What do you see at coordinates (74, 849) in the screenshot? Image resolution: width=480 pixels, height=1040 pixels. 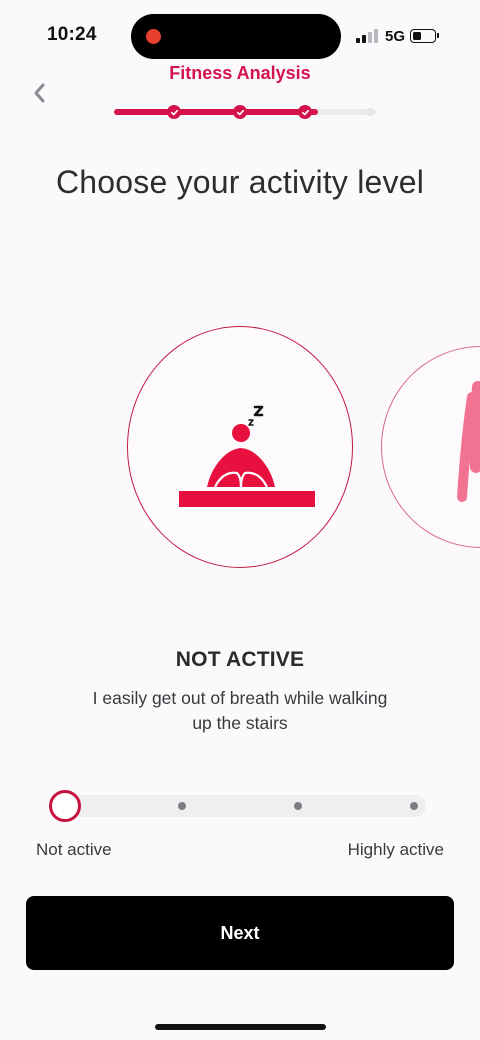 I see `slider-min-label: Not active` at bounding box center [74, 849].